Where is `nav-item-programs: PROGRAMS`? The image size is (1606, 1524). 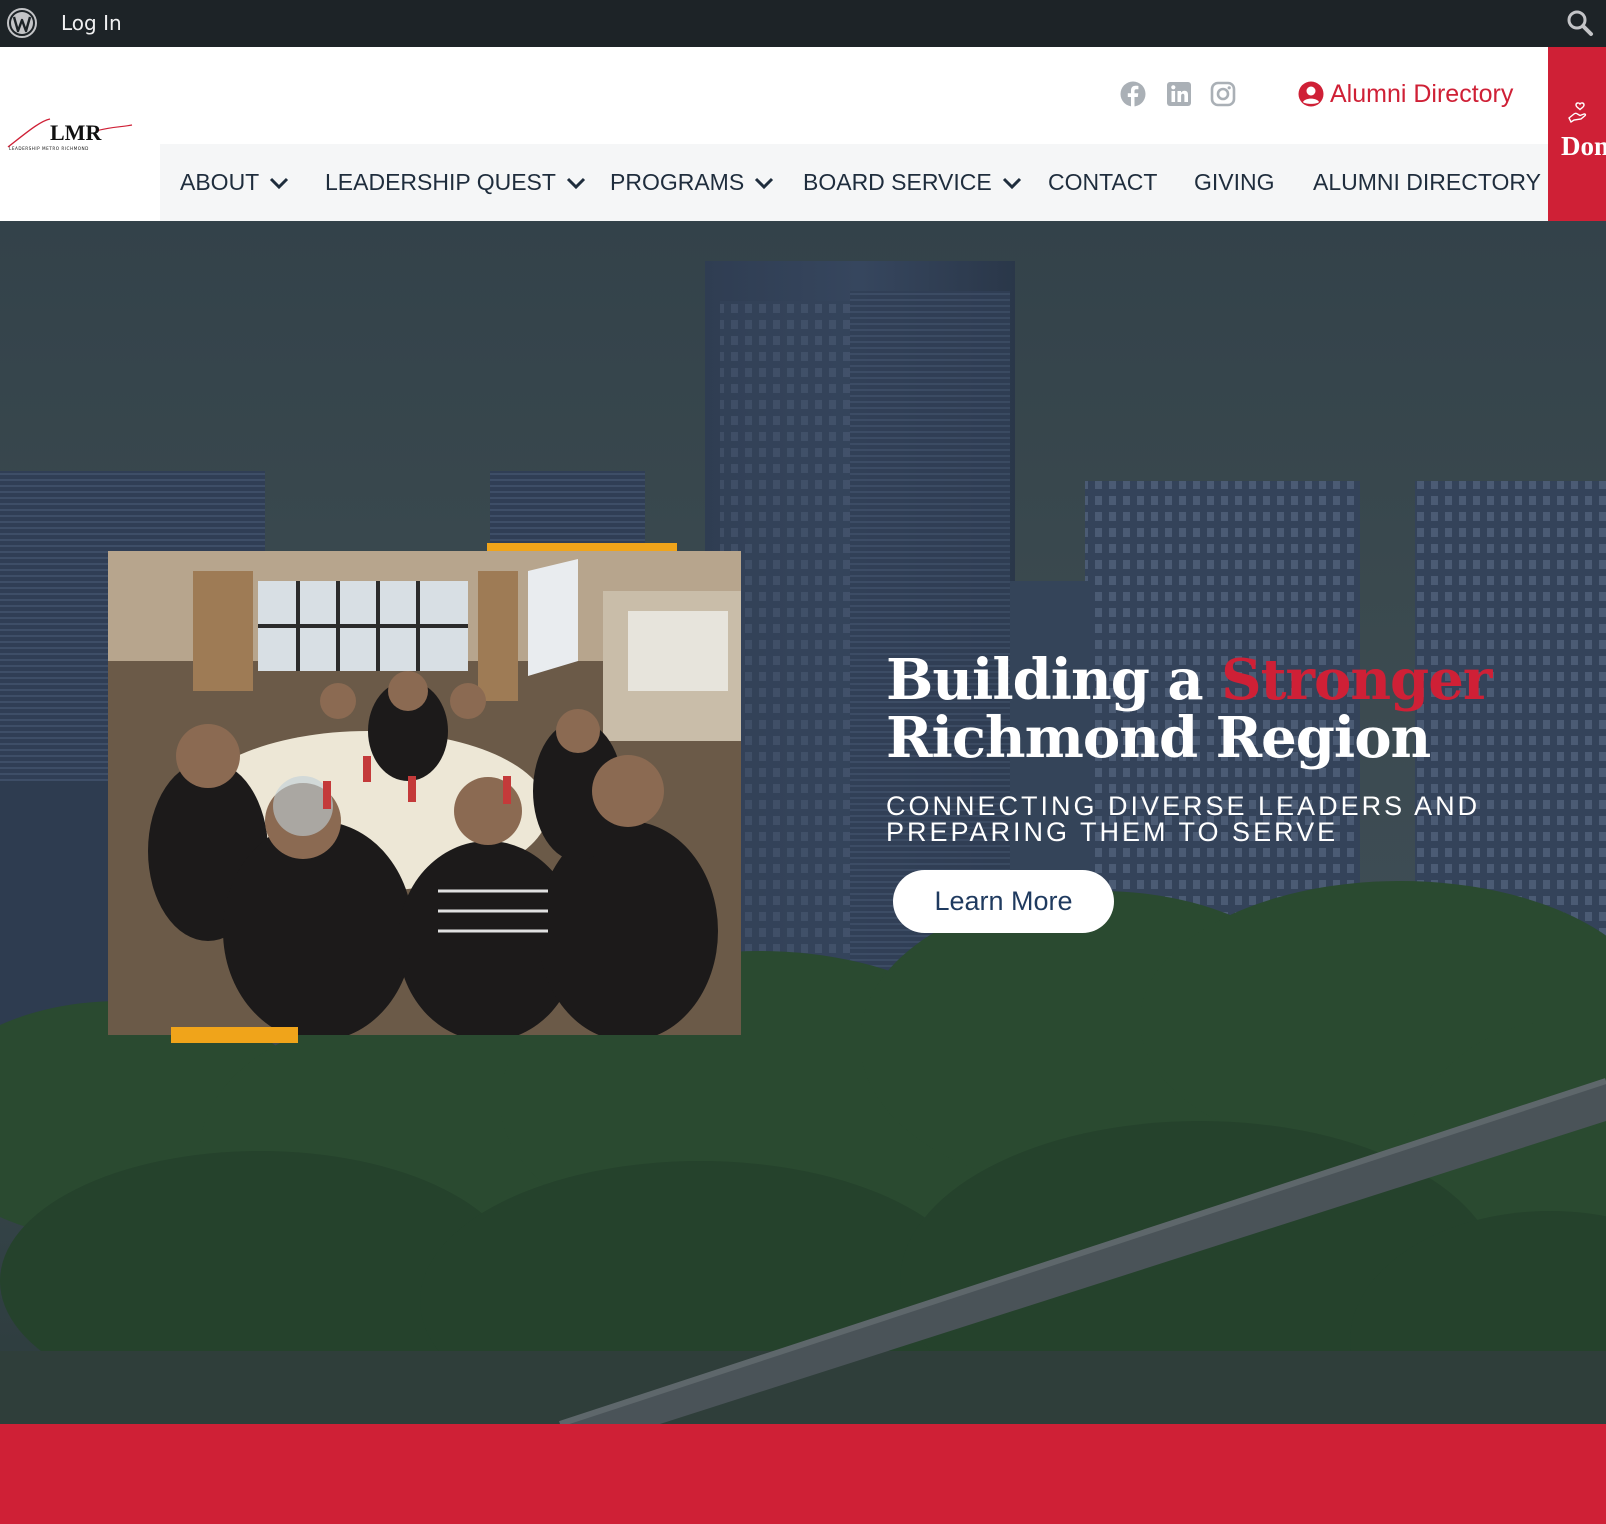 nav-item-programs: PROGRAMS is located at coordinates (692, 182).